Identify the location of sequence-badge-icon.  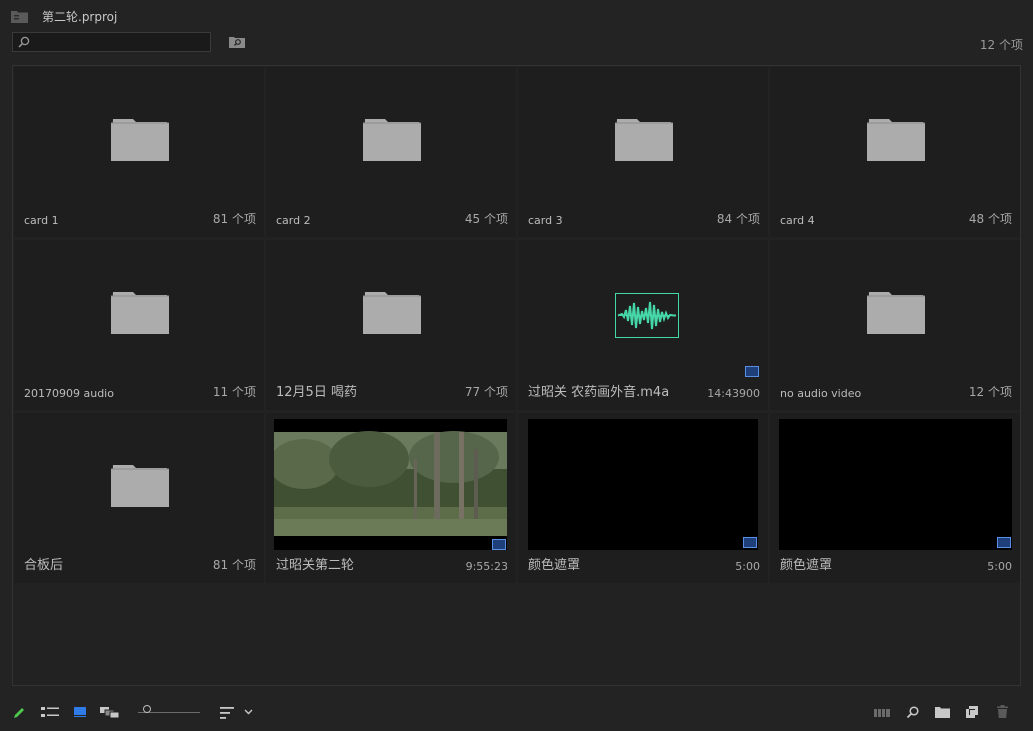
(499, 544).